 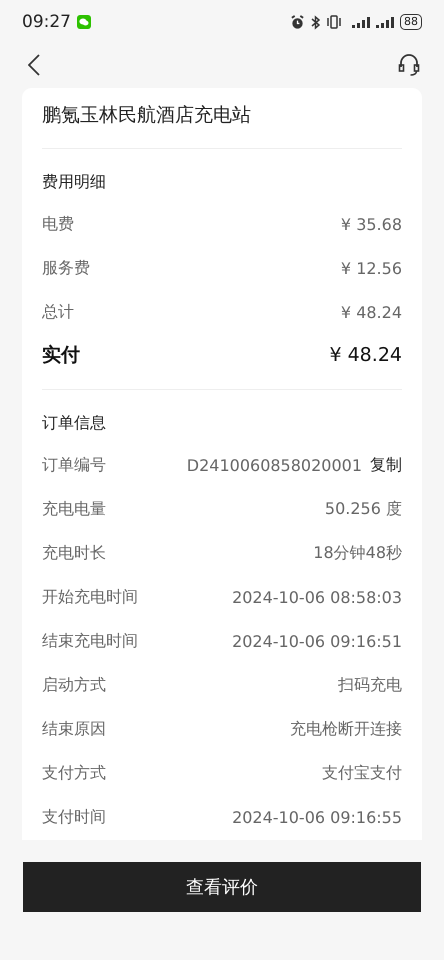 What do you see at coordinates (370, 685) in the screenshot?
I see `info-value: 扫码充电` at bounding box center [370, 685].